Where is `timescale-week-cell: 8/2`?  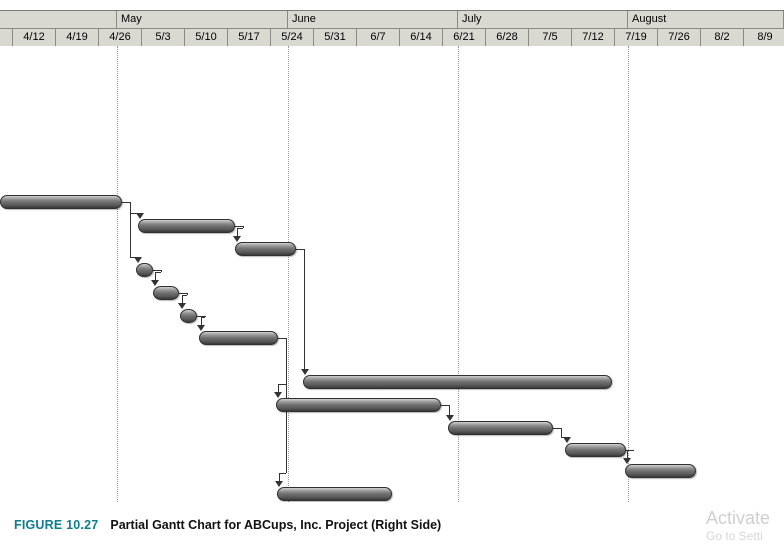 timescale-week-cell: 8/2 is located at coordinates (722, 37).